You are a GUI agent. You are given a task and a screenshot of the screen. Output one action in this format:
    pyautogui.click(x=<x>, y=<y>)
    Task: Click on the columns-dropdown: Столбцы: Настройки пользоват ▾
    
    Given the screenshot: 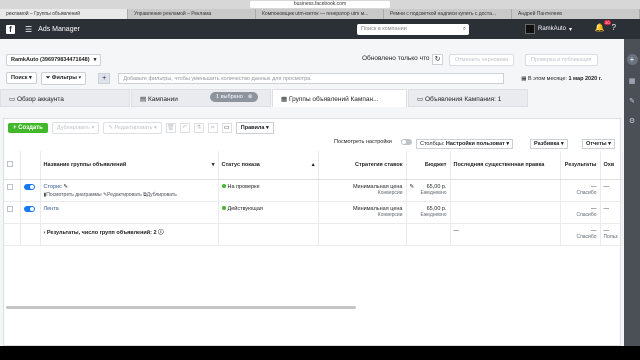 What is the action you would take?
    pyautogui.click(x=465, y=144)
    